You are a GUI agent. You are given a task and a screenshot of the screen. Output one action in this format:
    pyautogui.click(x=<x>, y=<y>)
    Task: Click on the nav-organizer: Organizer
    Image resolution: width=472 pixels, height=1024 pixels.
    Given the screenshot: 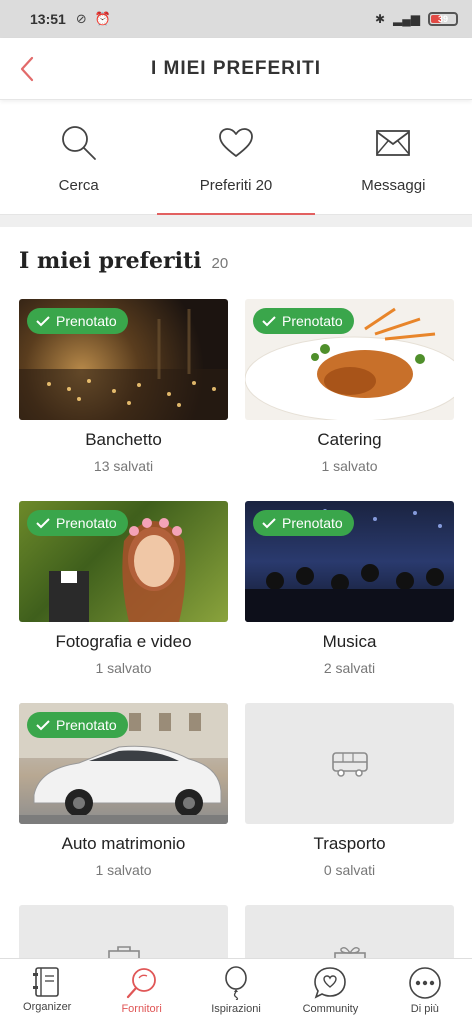 What is the action you would take?
    pyautogui.click(x=47, y=991)
    